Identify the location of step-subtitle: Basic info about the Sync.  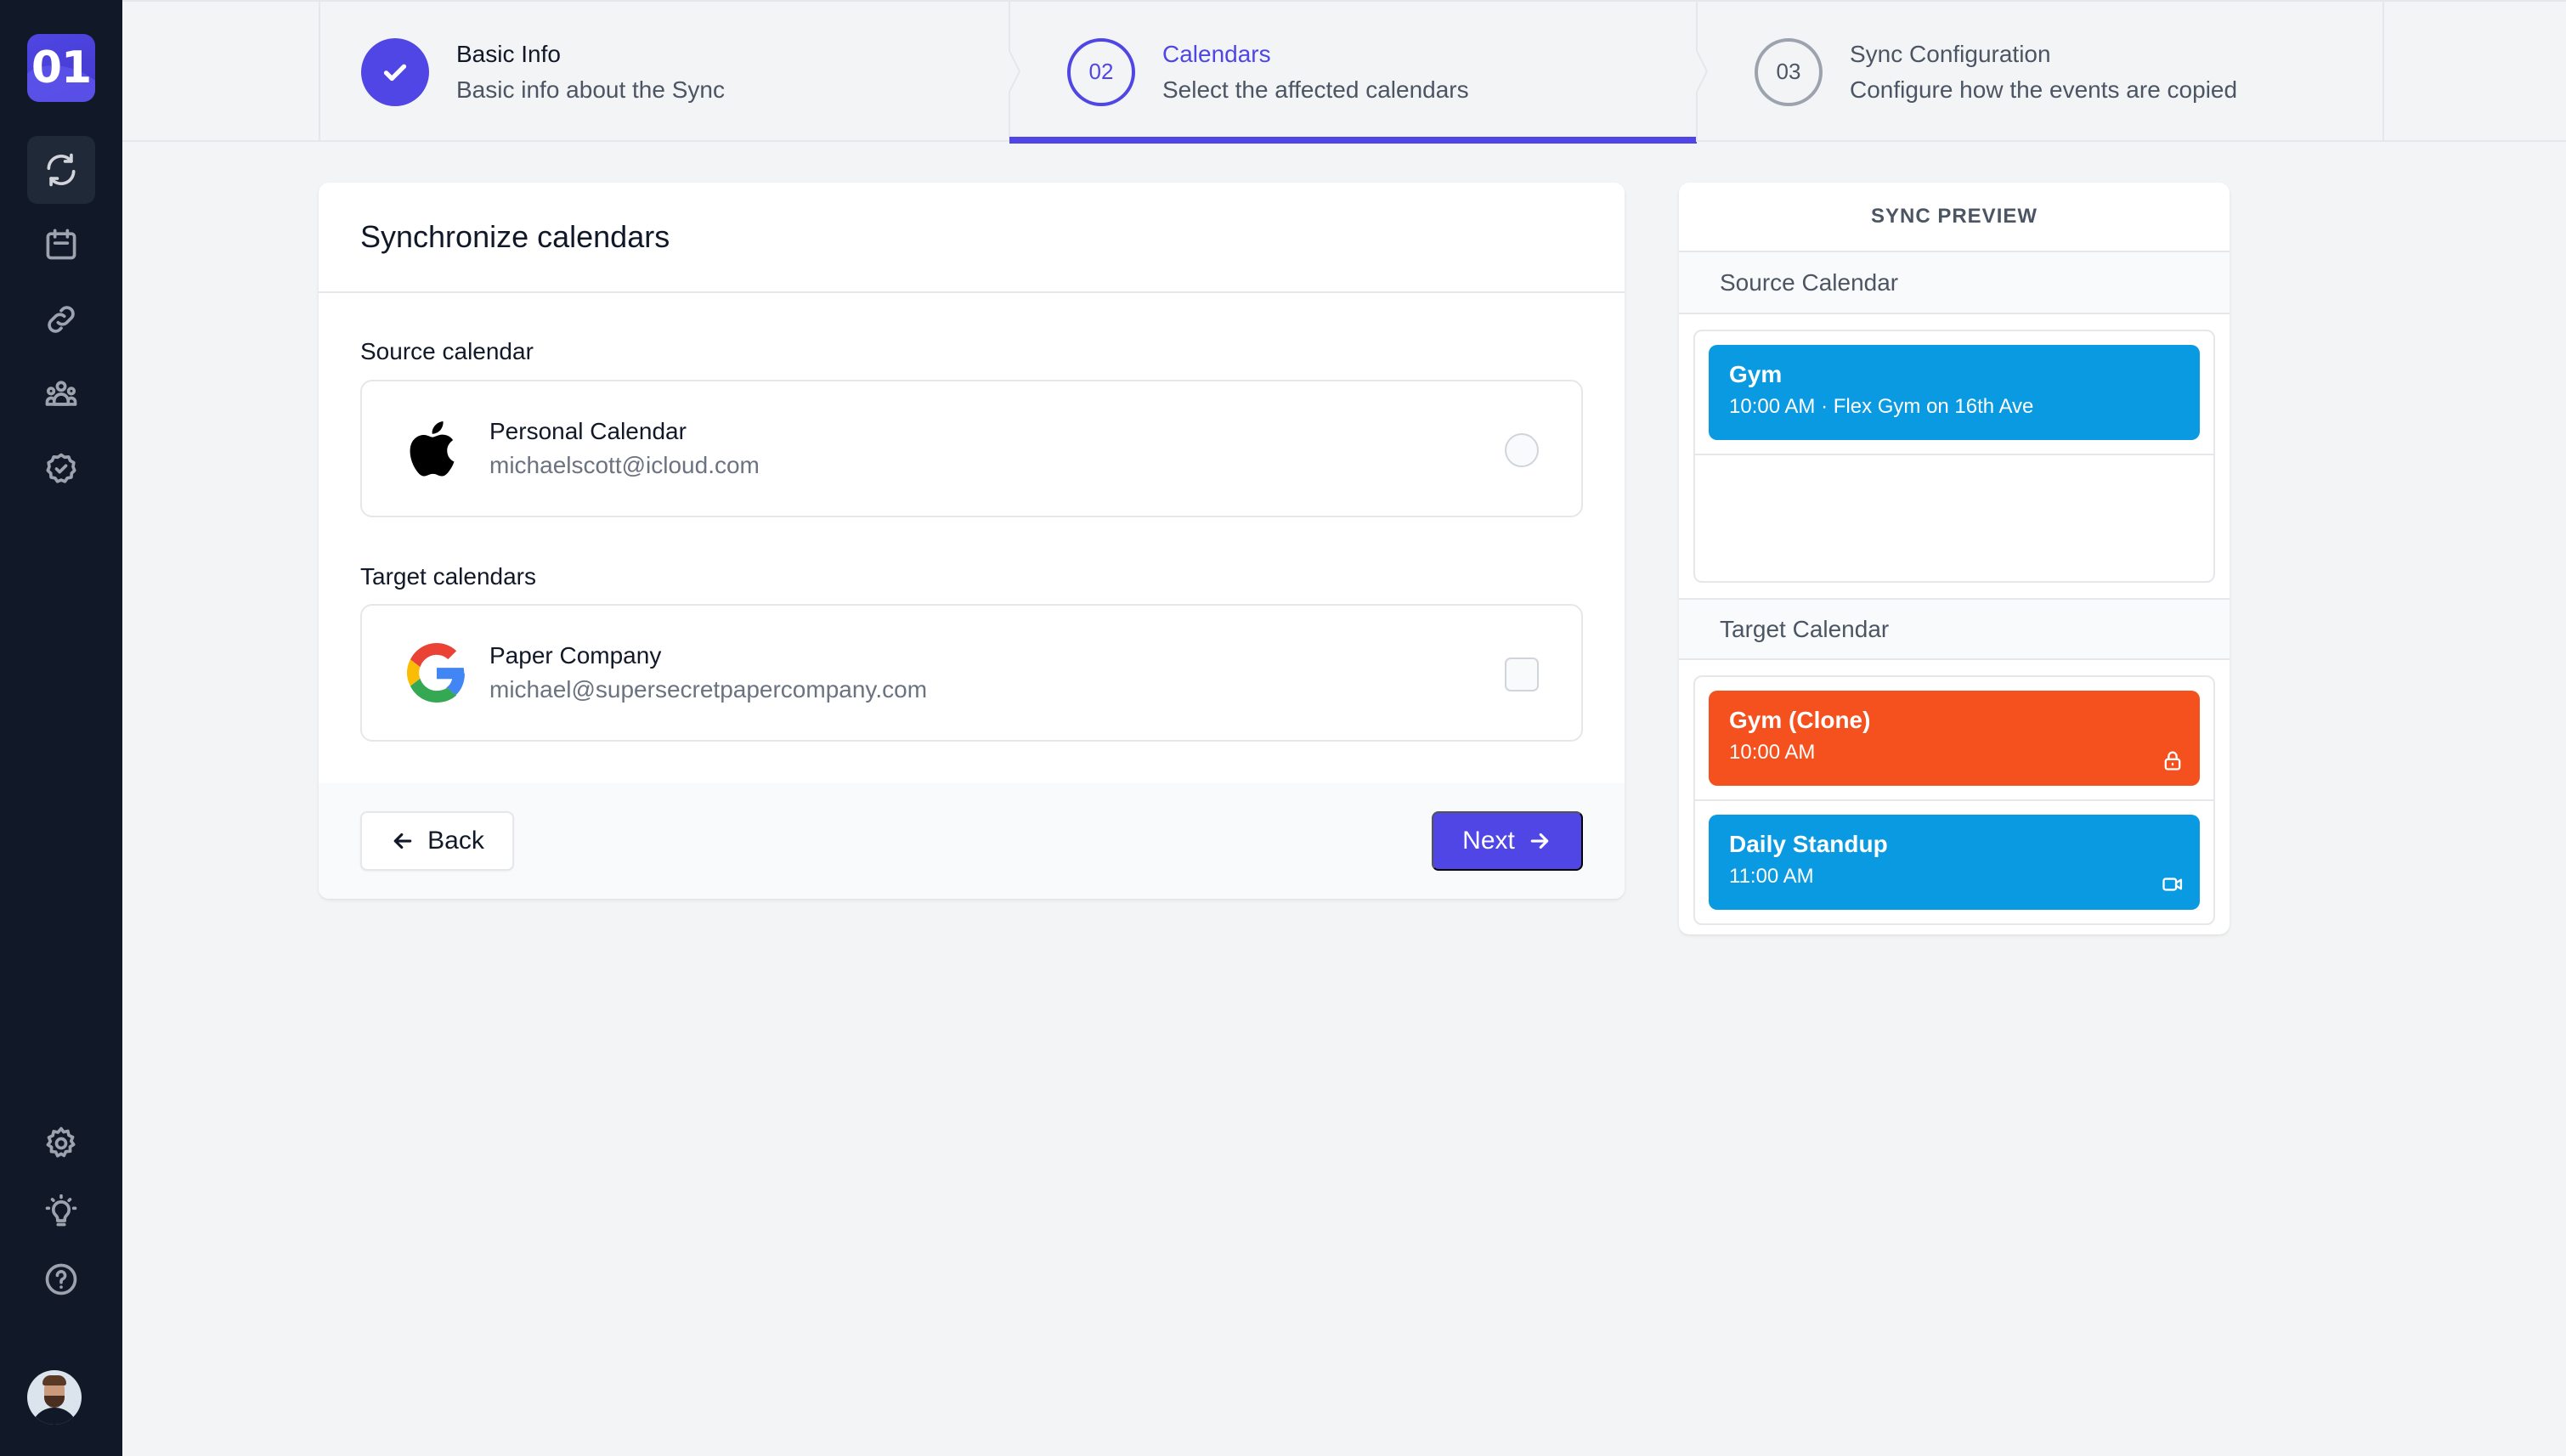
(590, 90).